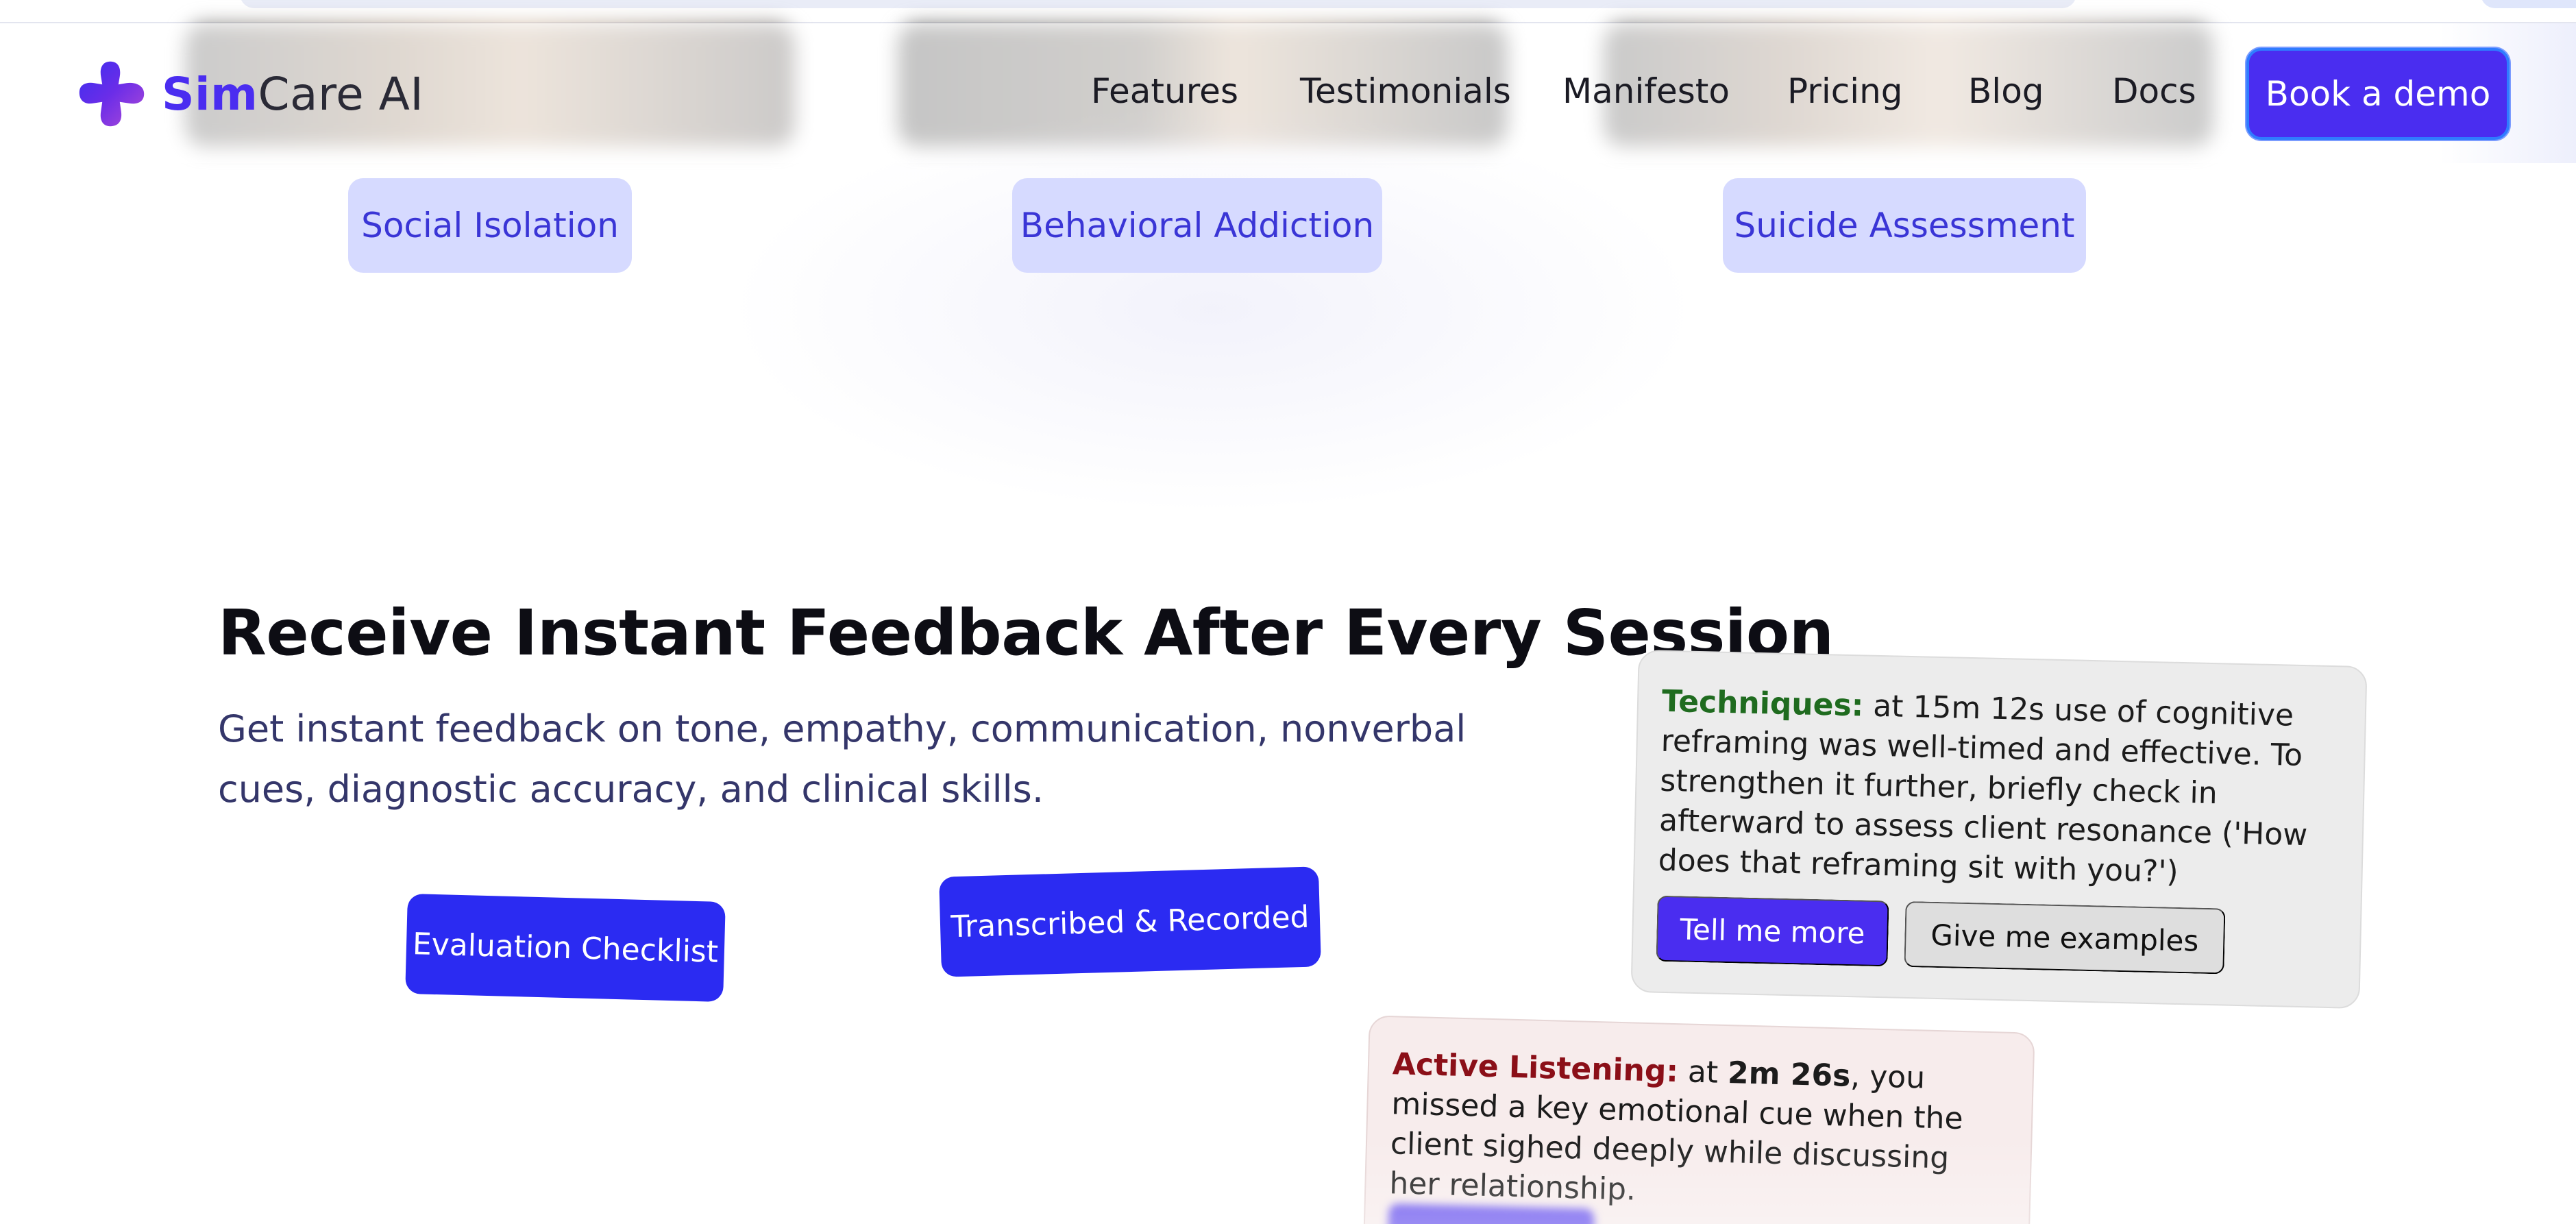 The image size is (2576, 1224). I want to click on techniques-card-actions: Tell me more Give me examples, so click(1941, 935).